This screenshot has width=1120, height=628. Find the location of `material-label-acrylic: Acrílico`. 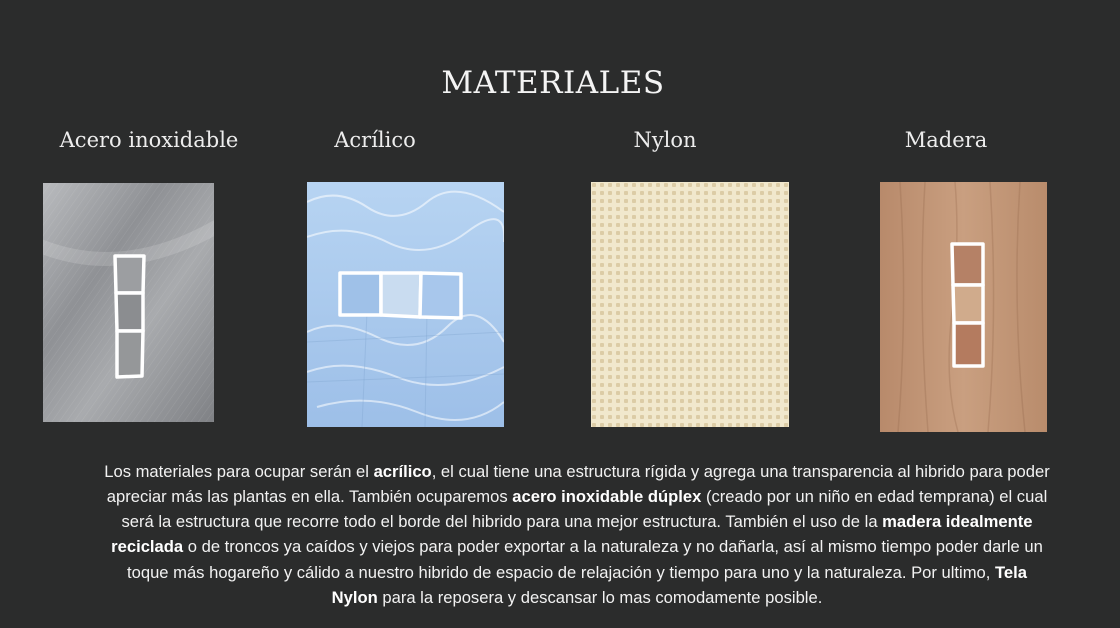

material-label-acrylic: Acrílico is located at coordinates (375, 140).